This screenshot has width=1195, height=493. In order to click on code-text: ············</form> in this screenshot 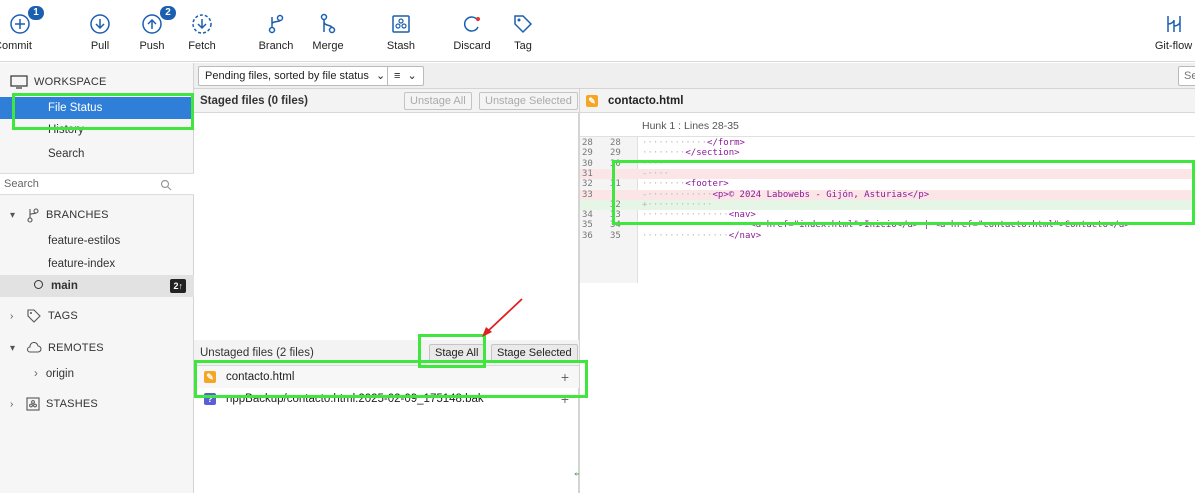, I will do `click(693, 143)`.